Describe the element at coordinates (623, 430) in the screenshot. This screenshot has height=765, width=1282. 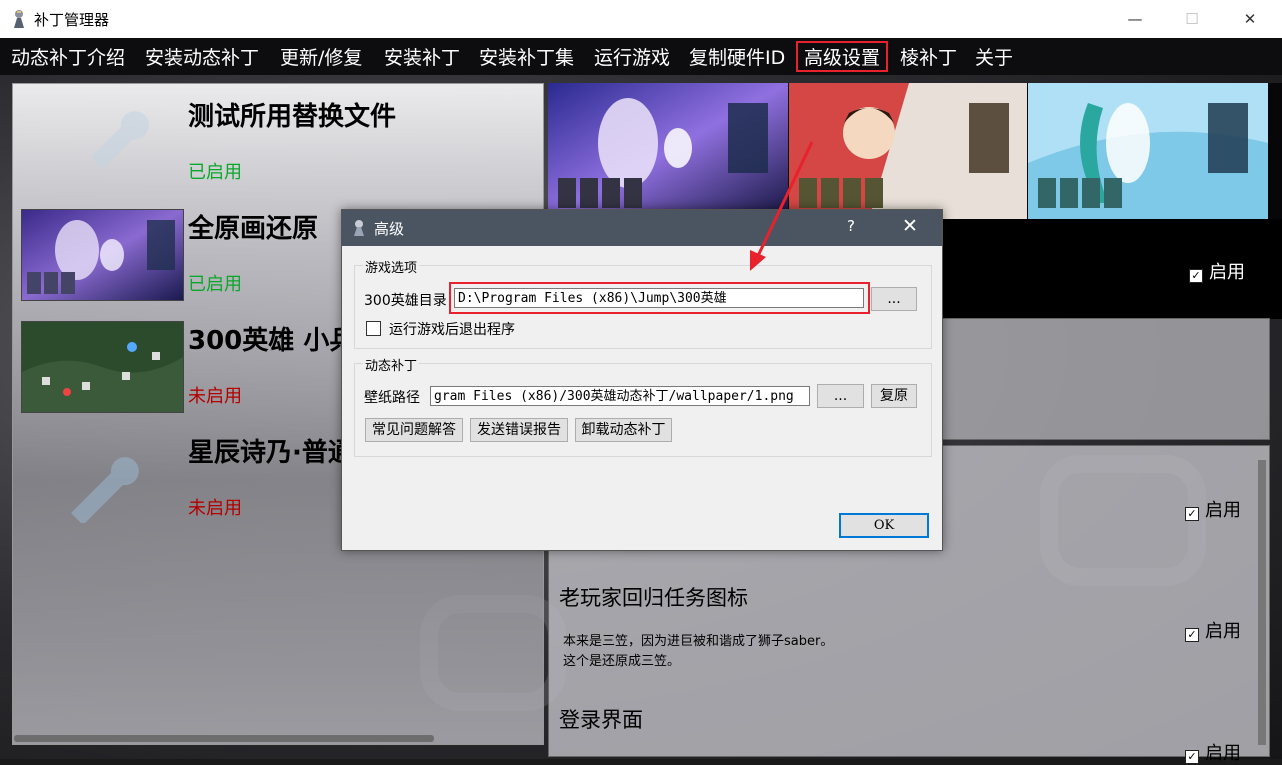
I see `uninstall-dynamic-patch-button: 卸载动态补丁` at that location.